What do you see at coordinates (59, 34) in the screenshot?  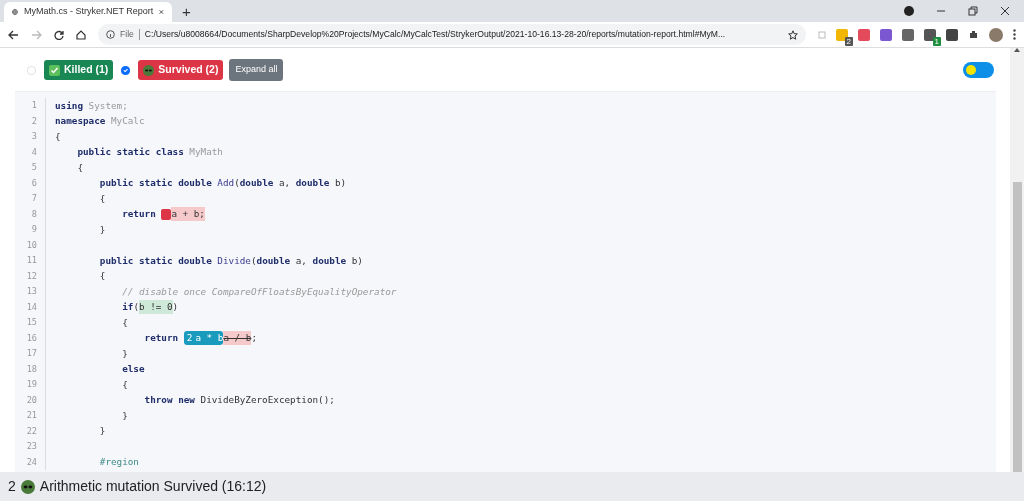 I see `reload-icon` at bounding box center [59, 34].